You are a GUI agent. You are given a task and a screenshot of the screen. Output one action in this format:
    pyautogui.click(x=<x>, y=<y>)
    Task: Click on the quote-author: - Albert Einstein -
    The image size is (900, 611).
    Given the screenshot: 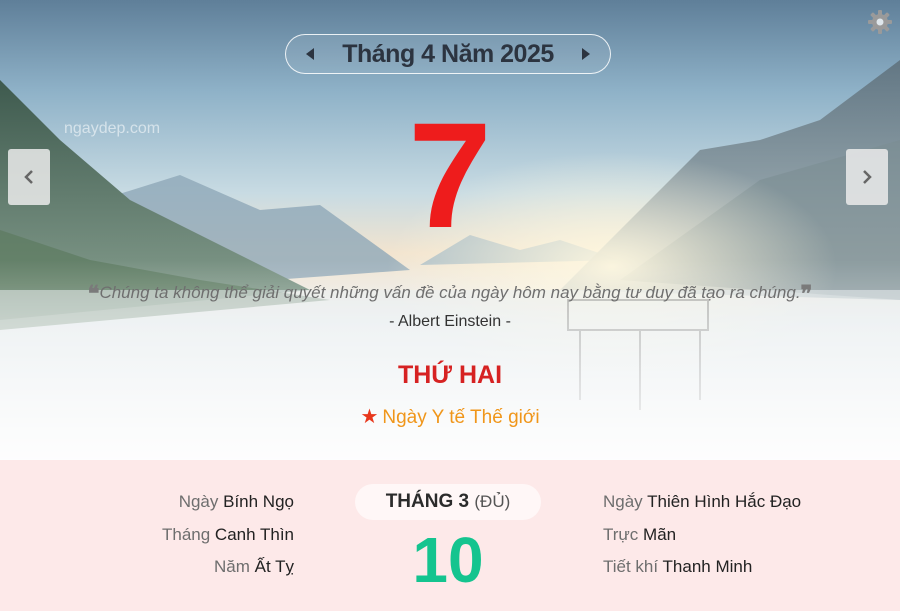 What is the action you would take?
    pyautogui.click(x=450, y=321)
    